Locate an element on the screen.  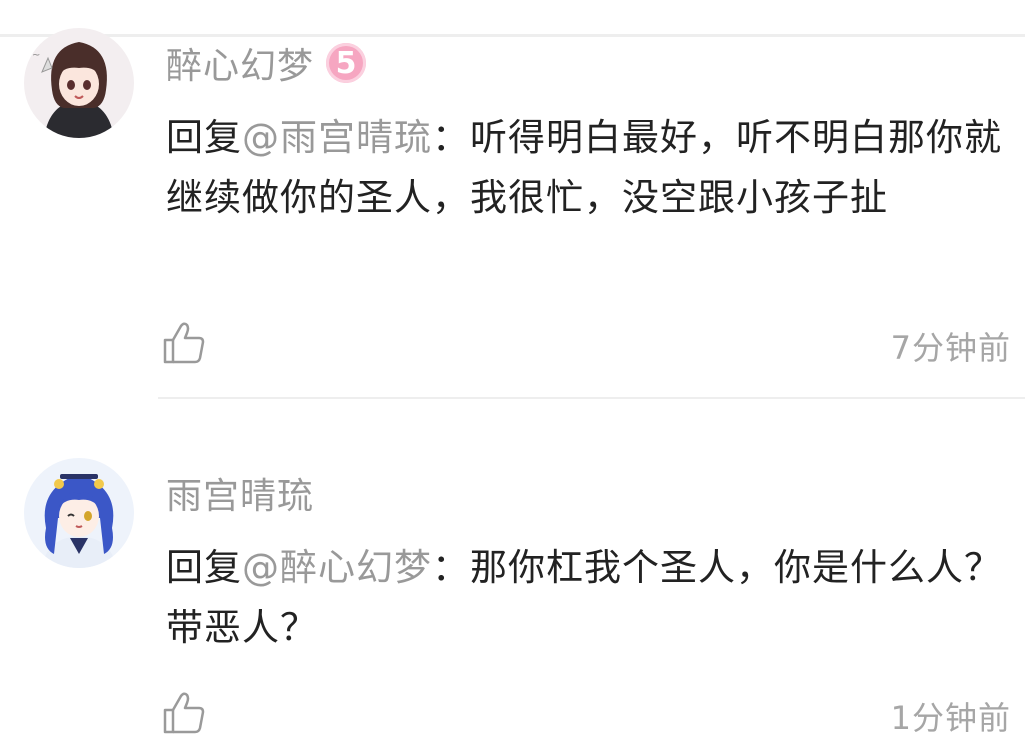
comment-text: 回复@醉心幻梦：那你杠我个圣人，你是什么人？带恶人？ is located at coordinates (588, 598).